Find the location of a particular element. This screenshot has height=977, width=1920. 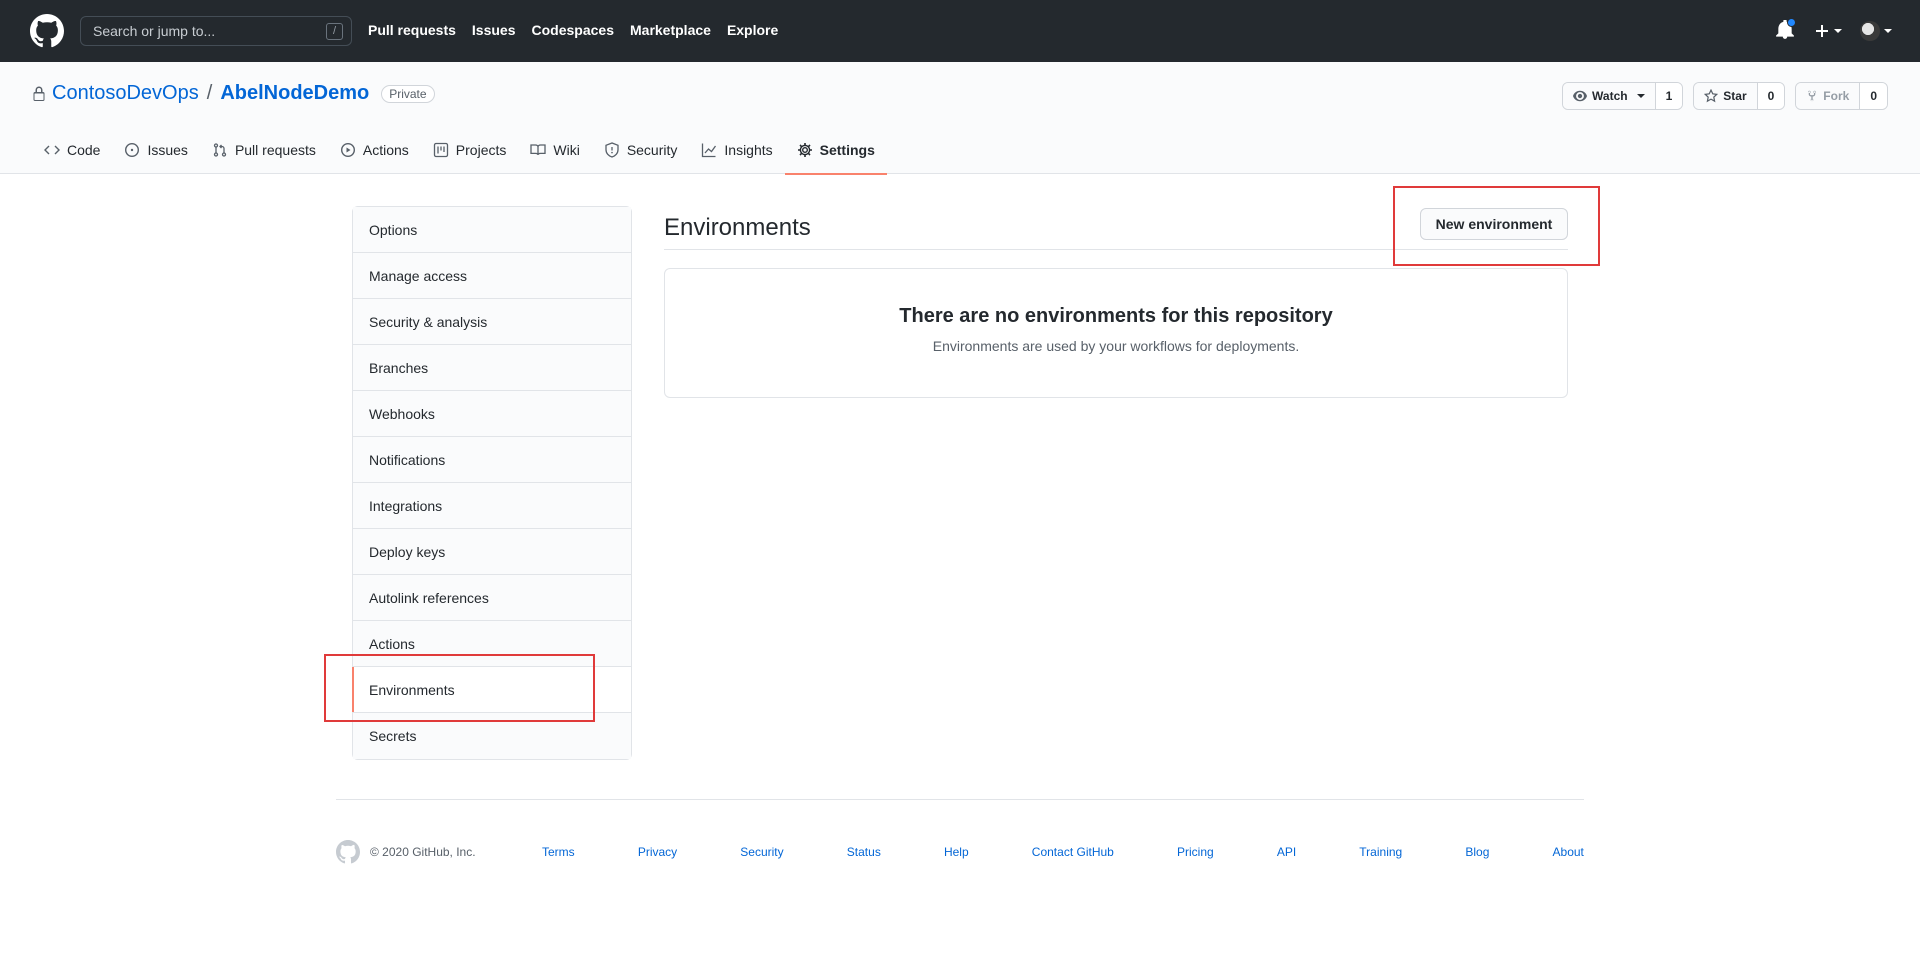

search-input: Search or jump to... / is located at coordinates (216, 31).